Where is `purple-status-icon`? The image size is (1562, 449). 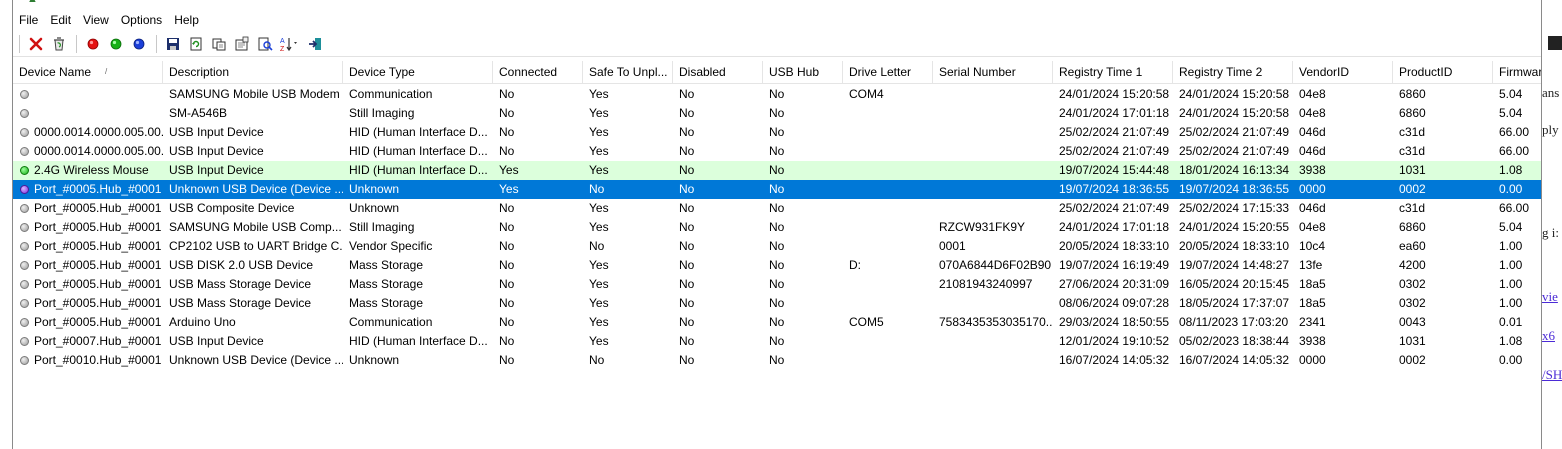 purple-status-icon is located at coordinates (24, 189).